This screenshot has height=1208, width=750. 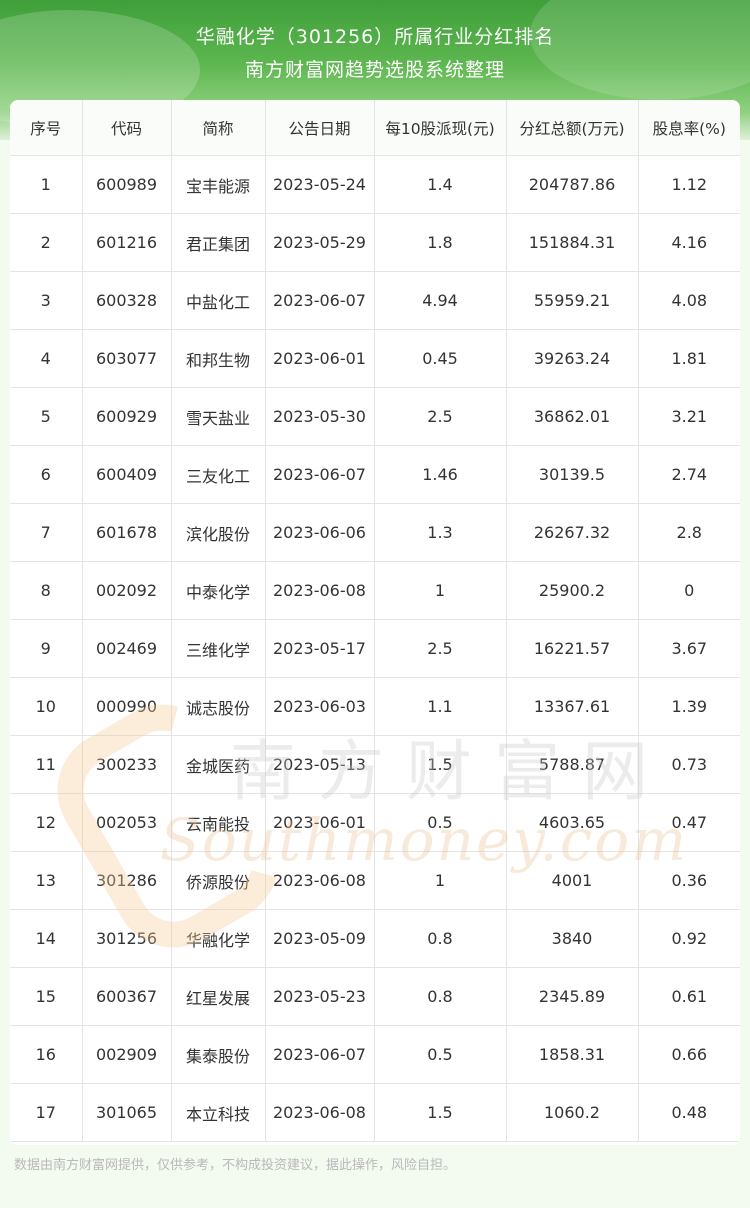 I want to click on table-cell: 16221.57, so click(x=572, y=648).